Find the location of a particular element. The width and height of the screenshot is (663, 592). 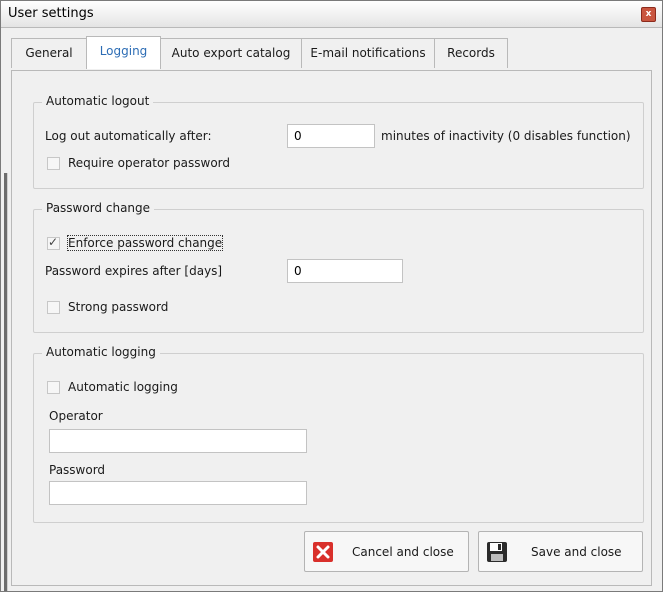

save-and-close-button: Save and close is located at coordinates (560, 551).